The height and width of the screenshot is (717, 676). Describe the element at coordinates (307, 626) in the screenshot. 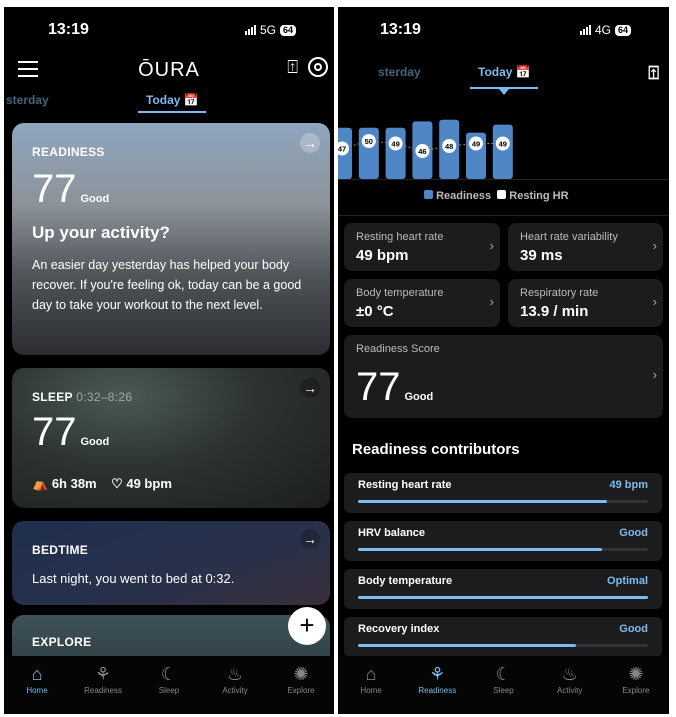

I see `add-button: +` at that location.